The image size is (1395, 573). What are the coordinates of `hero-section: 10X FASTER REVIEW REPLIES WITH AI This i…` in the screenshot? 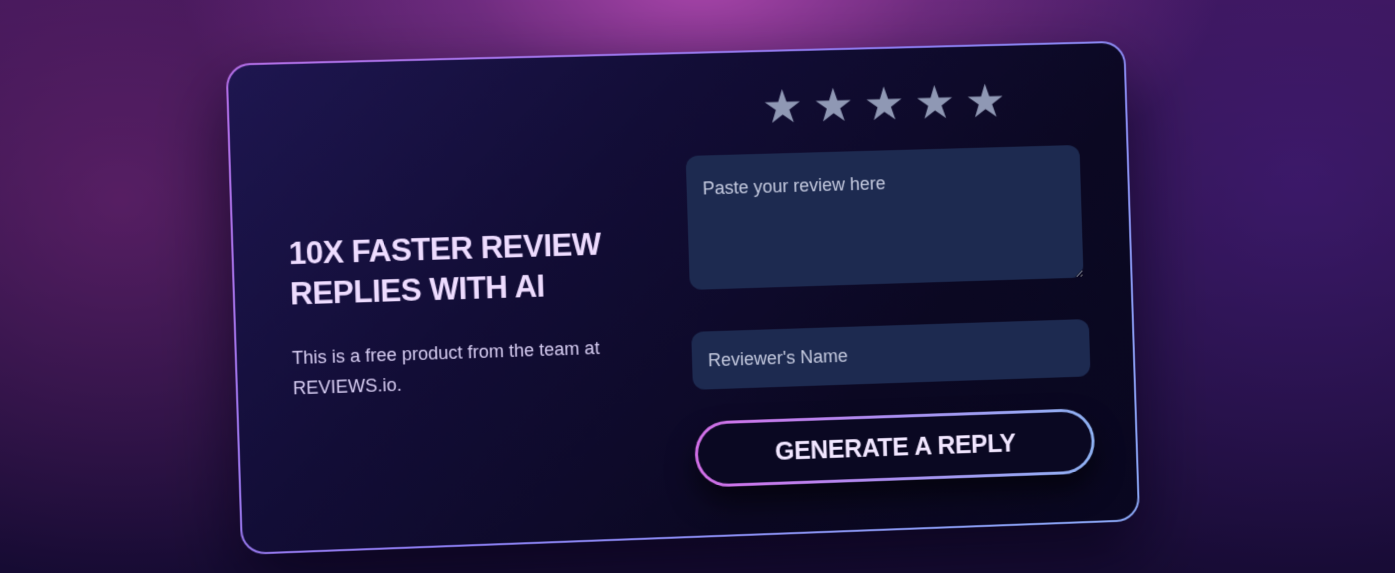 It's located at (462, 314).